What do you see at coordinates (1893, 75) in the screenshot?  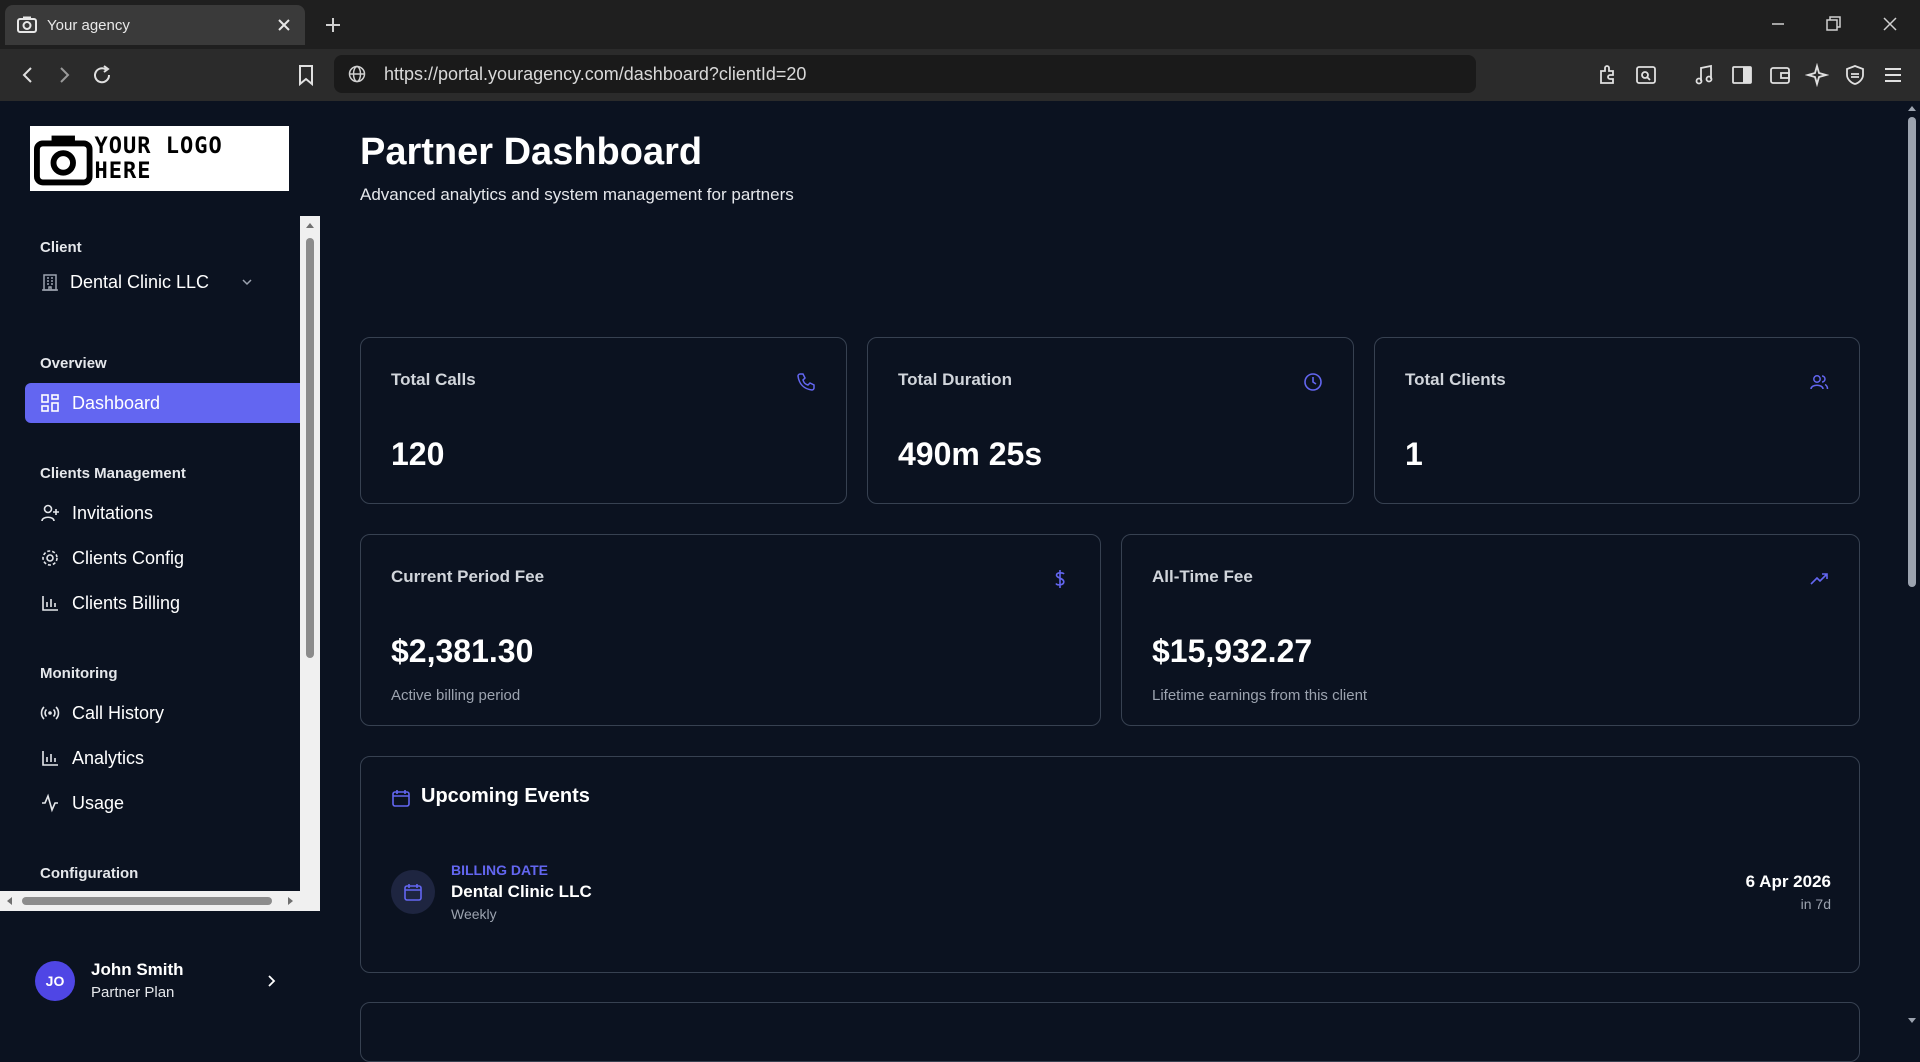 I see `menu-icon` at bounding box center [1893, 75].